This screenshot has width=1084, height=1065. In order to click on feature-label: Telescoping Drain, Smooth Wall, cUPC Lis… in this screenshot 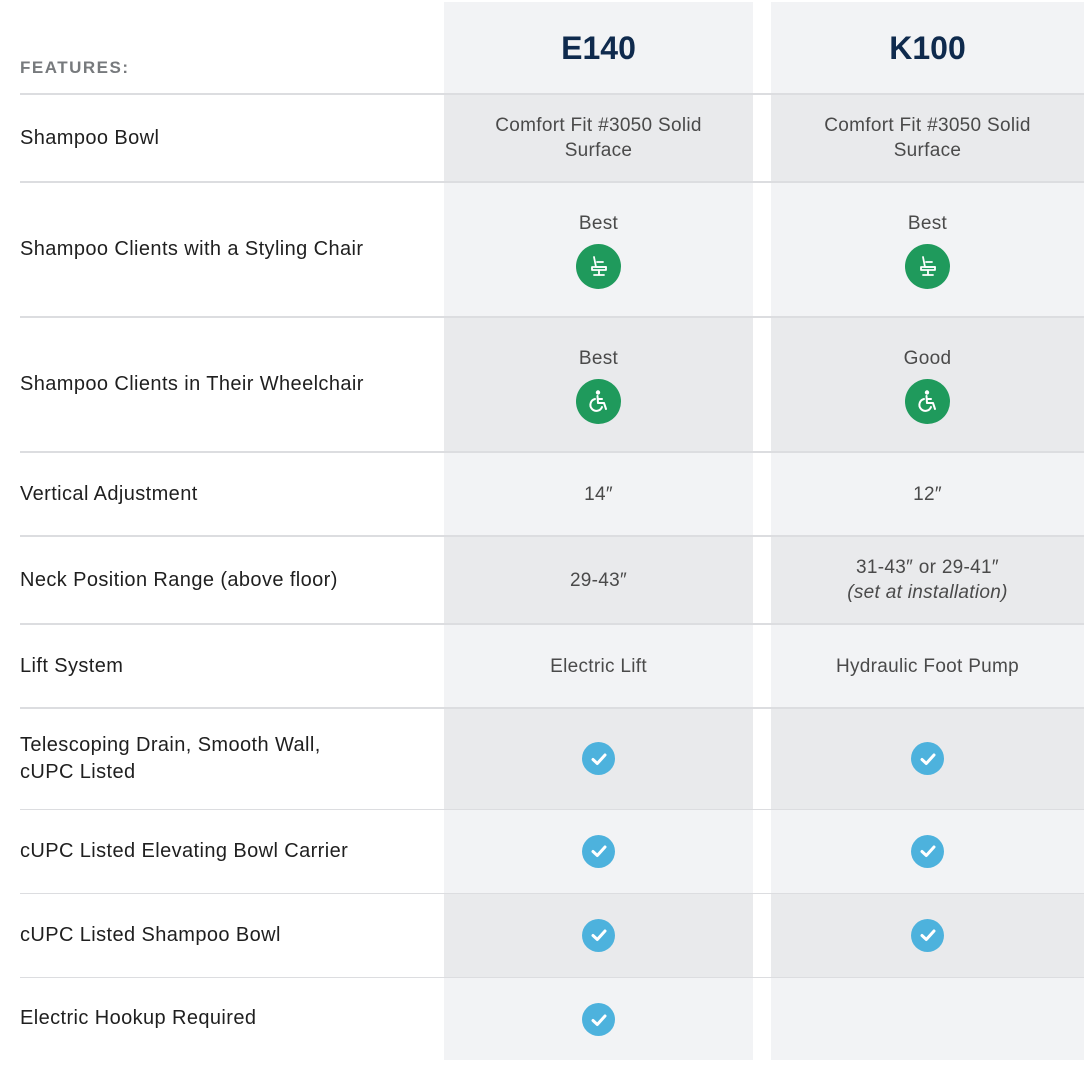, I will do `click(170, 758)`.